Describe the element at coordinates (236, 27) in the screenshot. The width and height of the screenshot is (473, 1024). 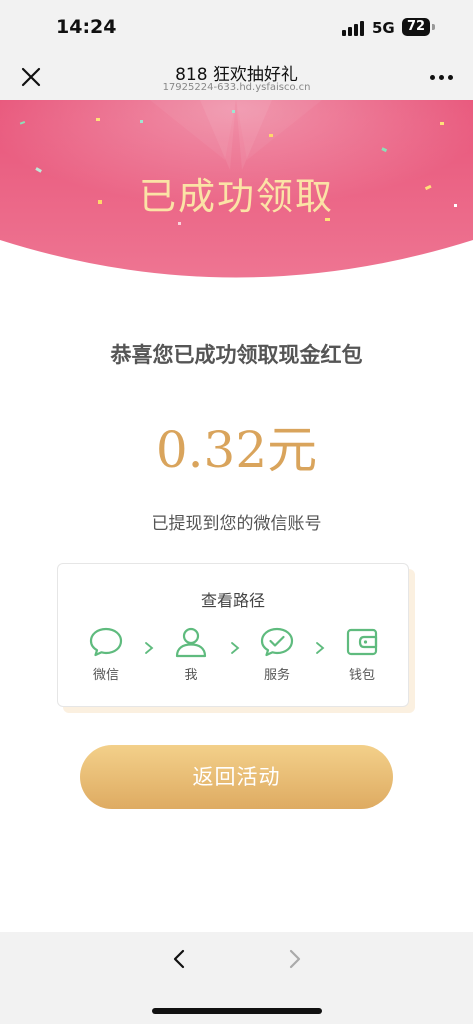
I see `status-bar: 14:24 5G 72` at that location.